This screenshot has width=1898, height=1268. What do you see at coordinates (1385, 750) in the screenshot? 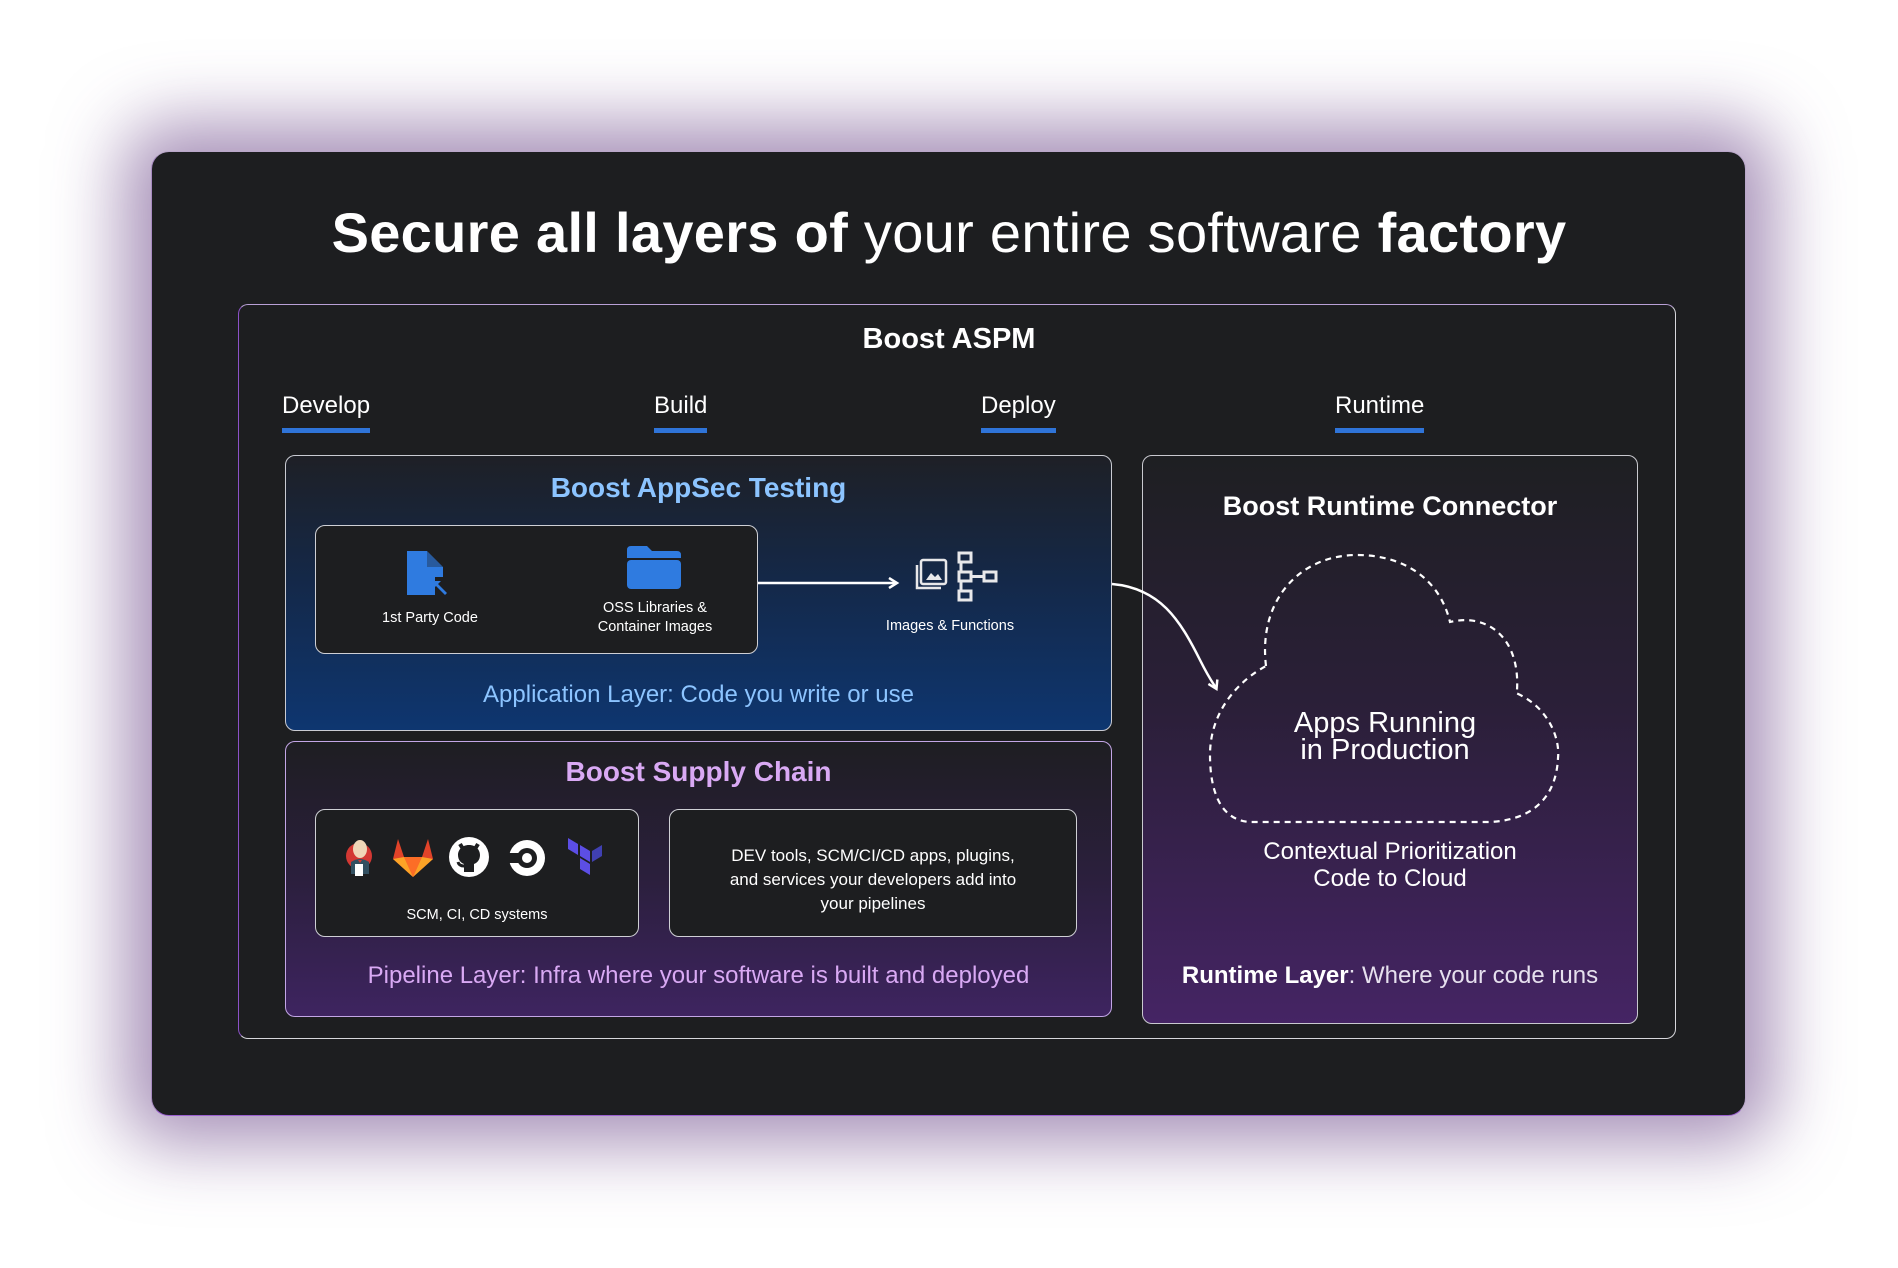
I see `cloud-line2: in Production` at bounding box center [1385, 750].